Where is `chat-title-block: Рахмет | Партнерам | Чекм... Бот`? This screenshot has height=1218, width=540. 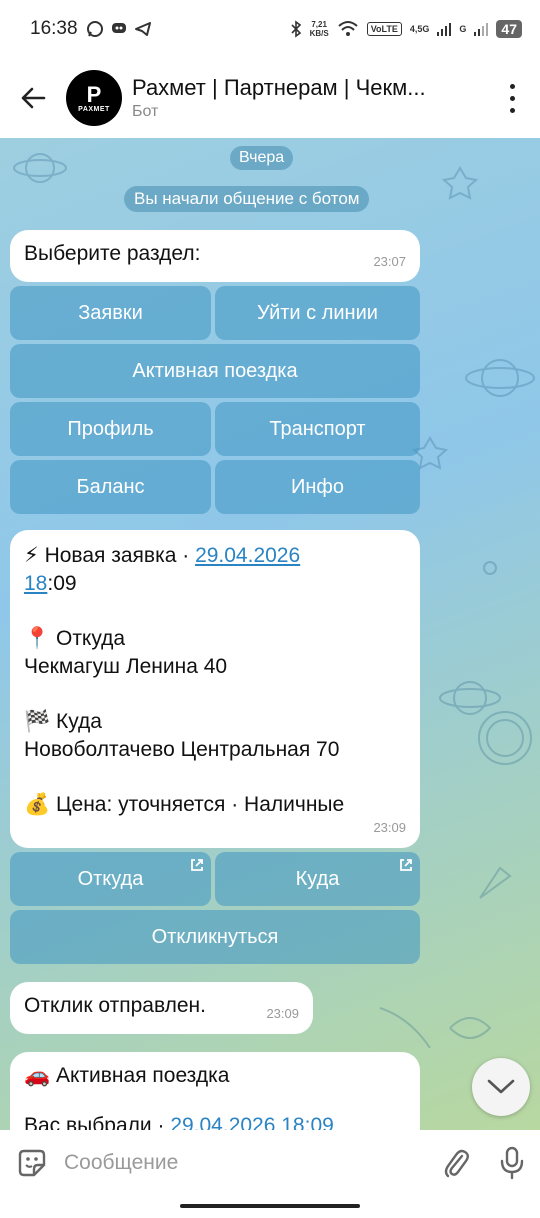
chat-title-block: Рахмет | Партнерам | Чекм... Бот is located at coordinates (304, 98).